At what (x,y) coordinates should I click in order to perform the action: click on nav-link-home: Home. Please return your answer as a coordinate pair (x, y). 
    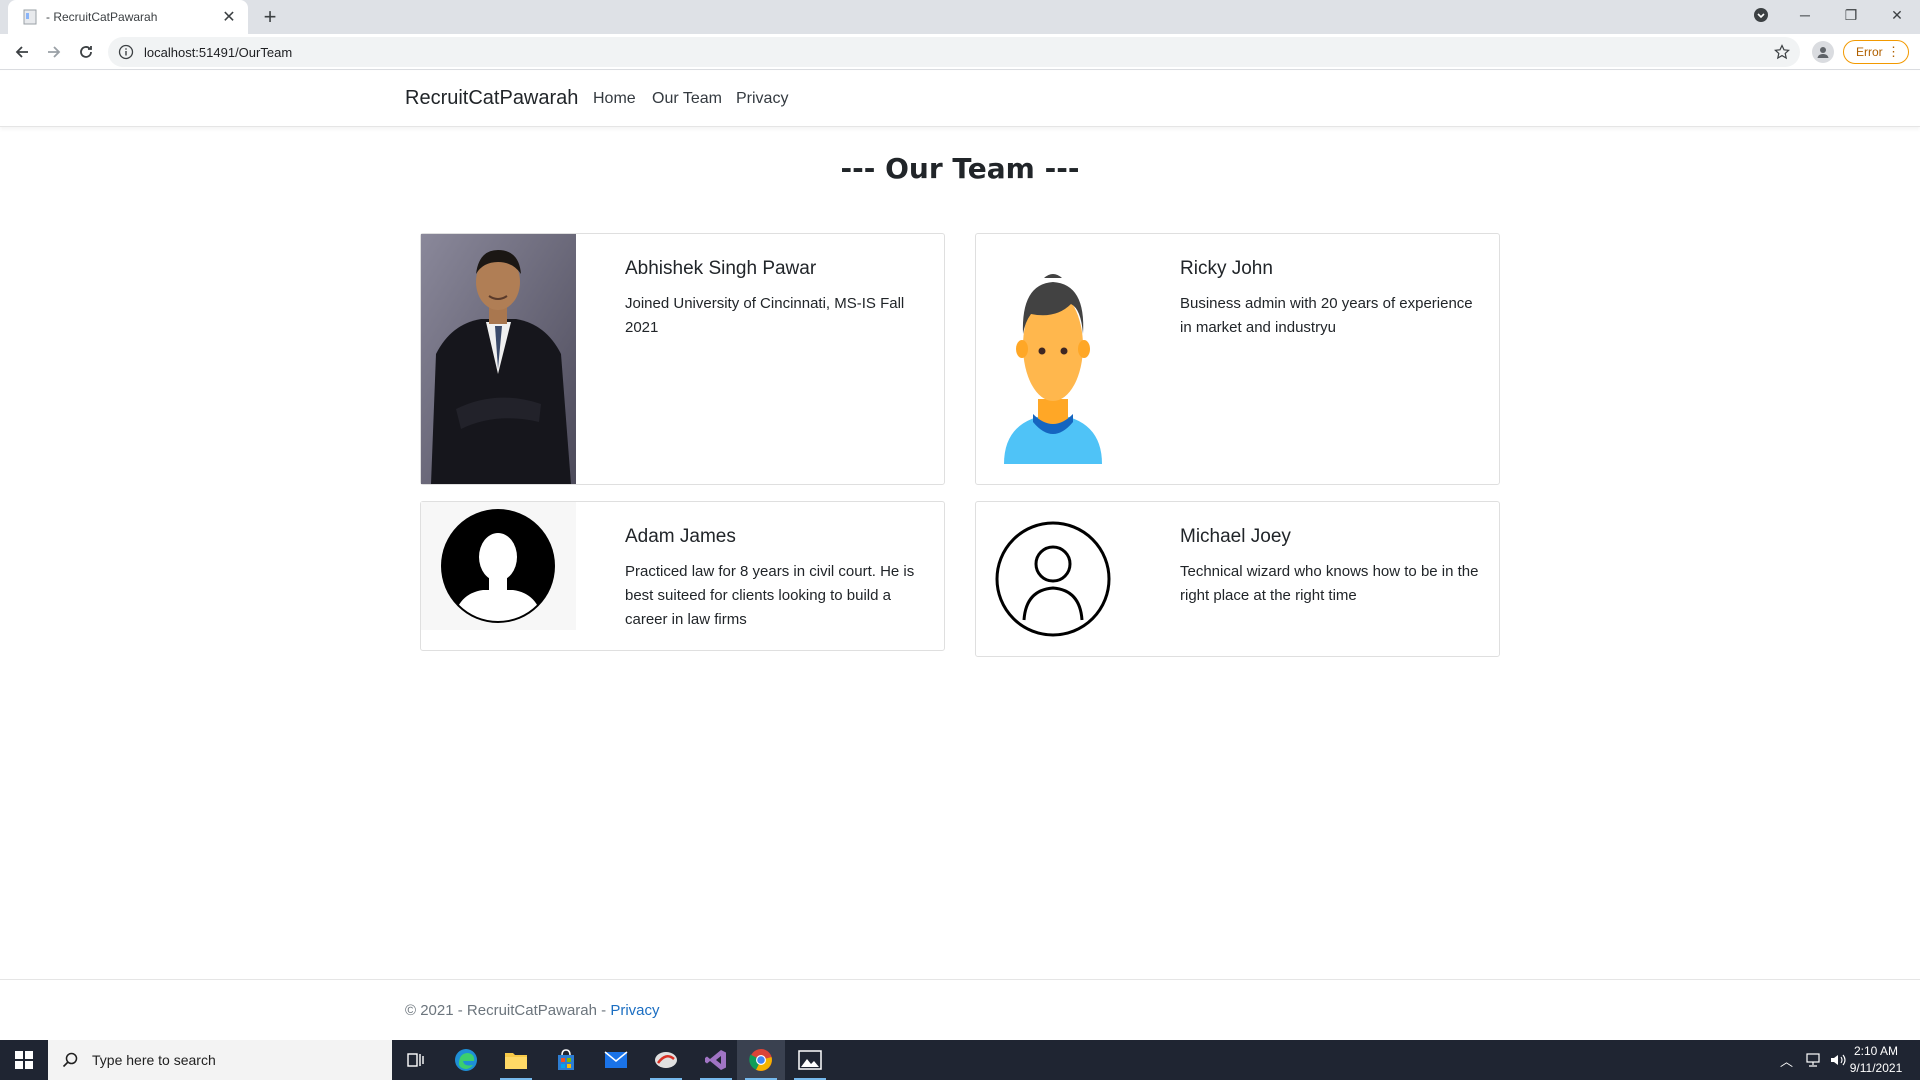
    Looking at the image, I should click on (614, 99).